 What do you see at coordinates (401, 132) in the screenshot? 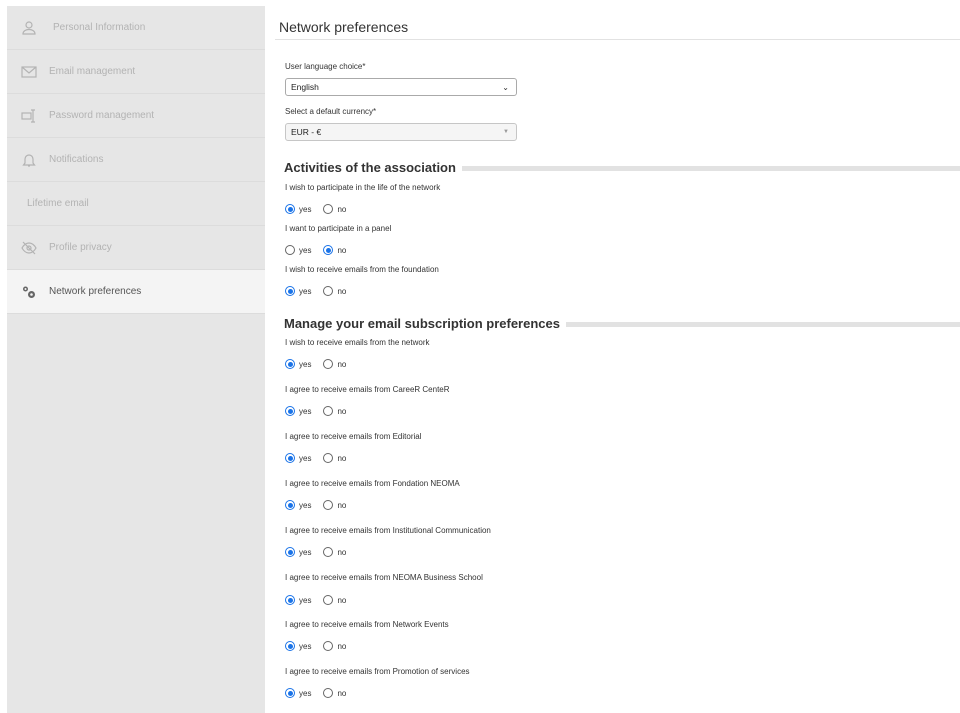
I see `currency-select: EUR - € ▼` at bounding box center [401, 132].